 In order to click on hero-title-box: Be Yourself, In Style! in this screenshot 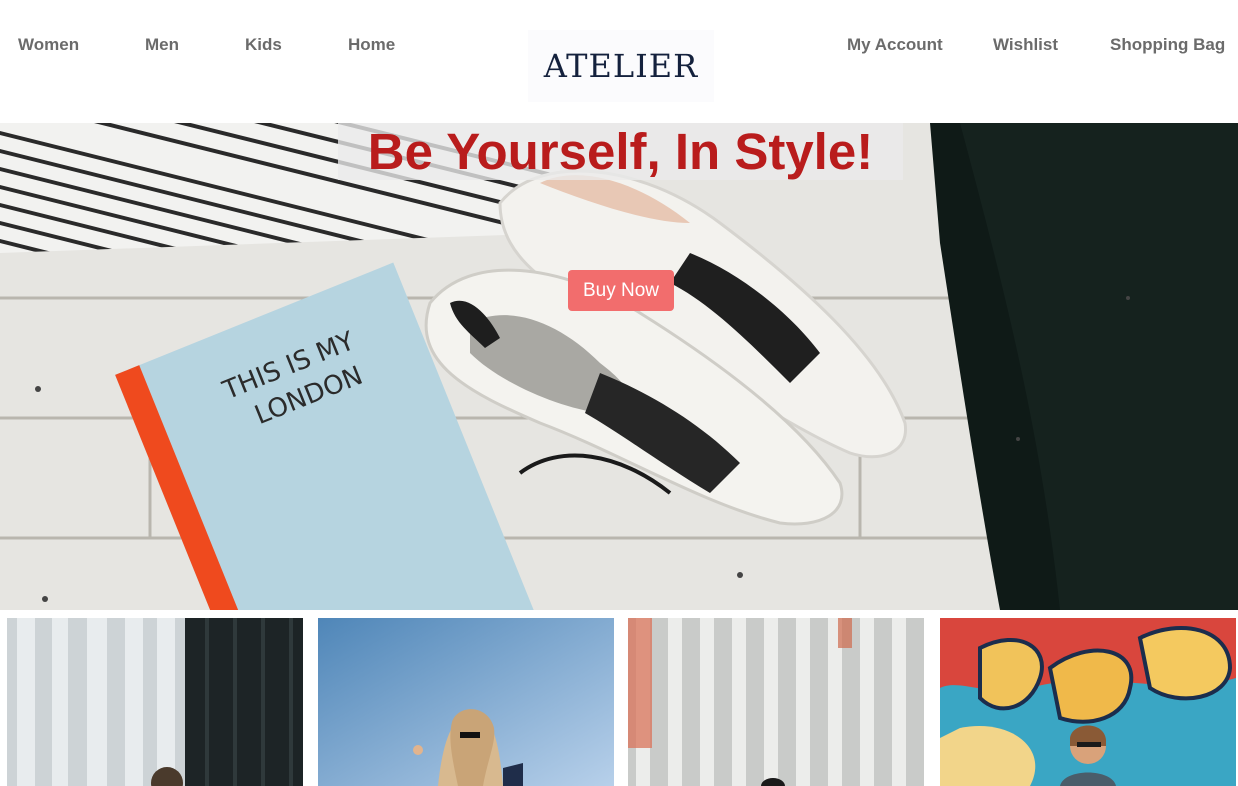, I will do `click(620, 151)`.